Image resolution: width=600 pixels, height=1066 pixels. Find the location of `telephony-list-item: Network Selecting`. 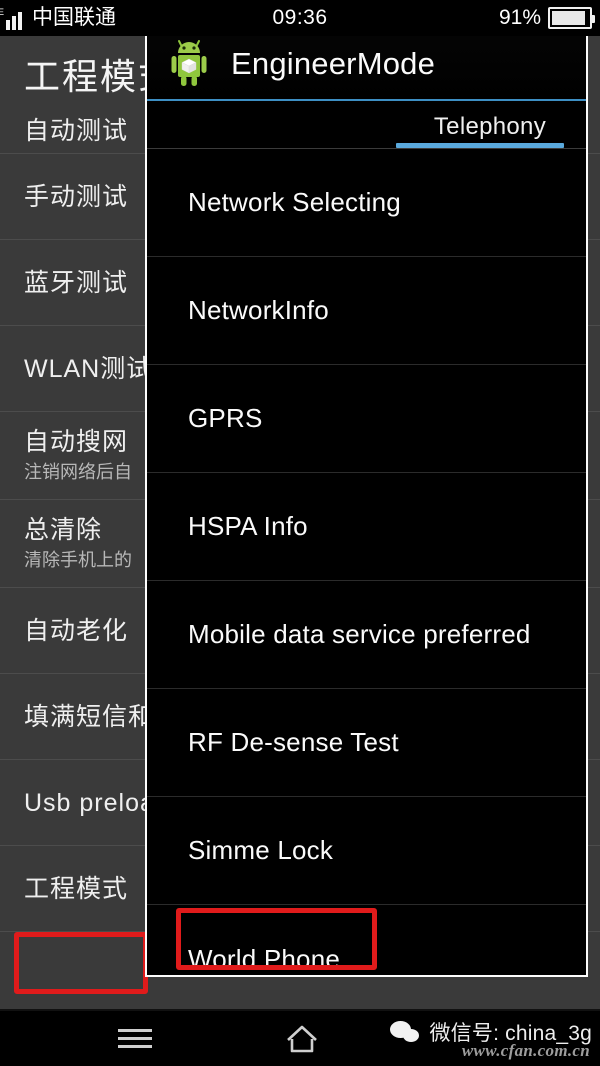

telephony-list-item: Network Selecting is located at coordinates (366, 203).